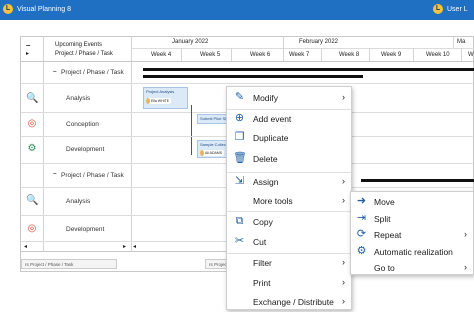  Describe the element at coordinates (266, 98) in the screenshot. I see `menu-item-label: Modify` at that location.